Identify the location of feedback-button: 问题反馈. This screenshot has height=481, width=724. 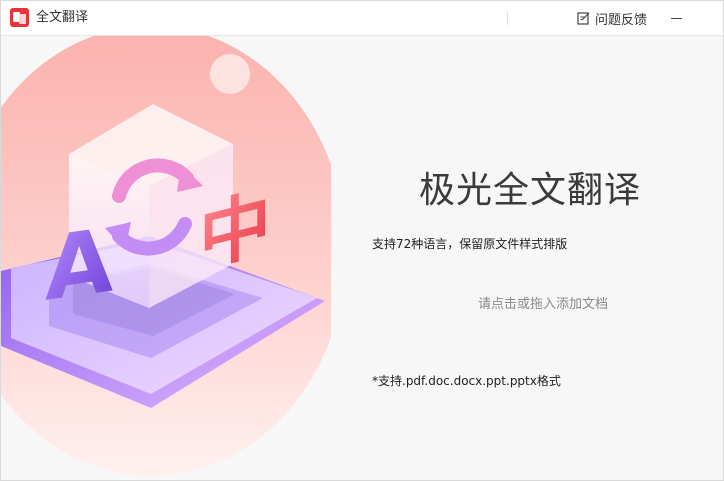
(612, 18).